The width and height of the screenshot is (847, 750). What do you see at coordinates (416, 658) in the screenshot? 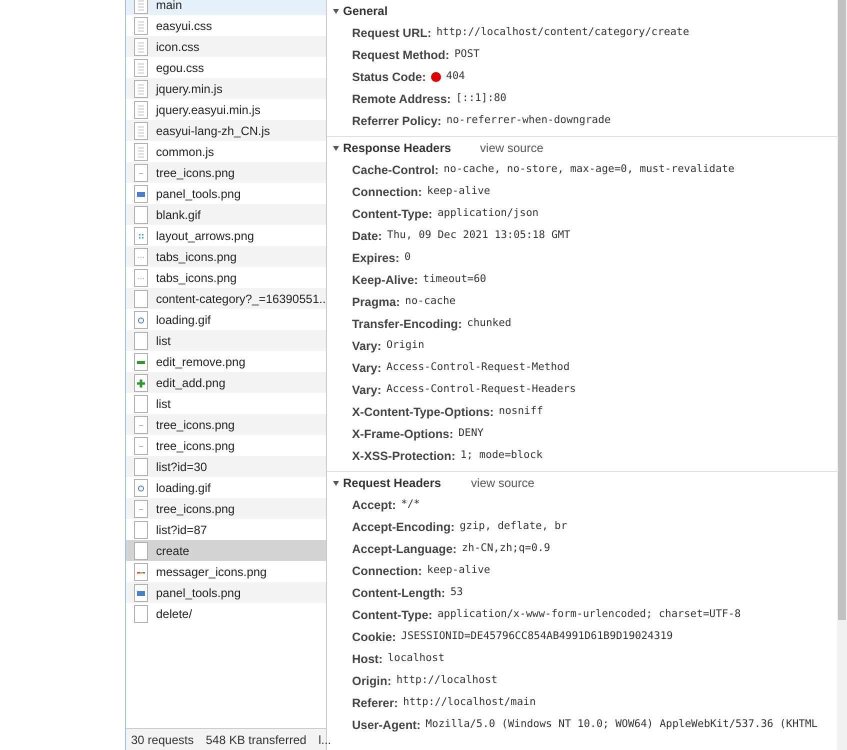
I see `header-value: localhost` at bounding box center [416, 658].